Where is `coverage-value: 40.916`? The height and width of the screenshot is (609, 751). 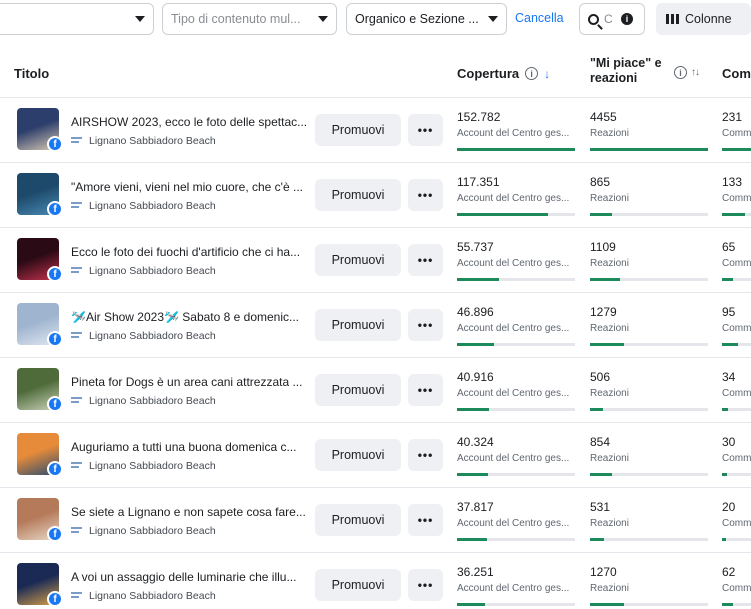
coverage-value: 40.916 is located at coordinates (475, 377).